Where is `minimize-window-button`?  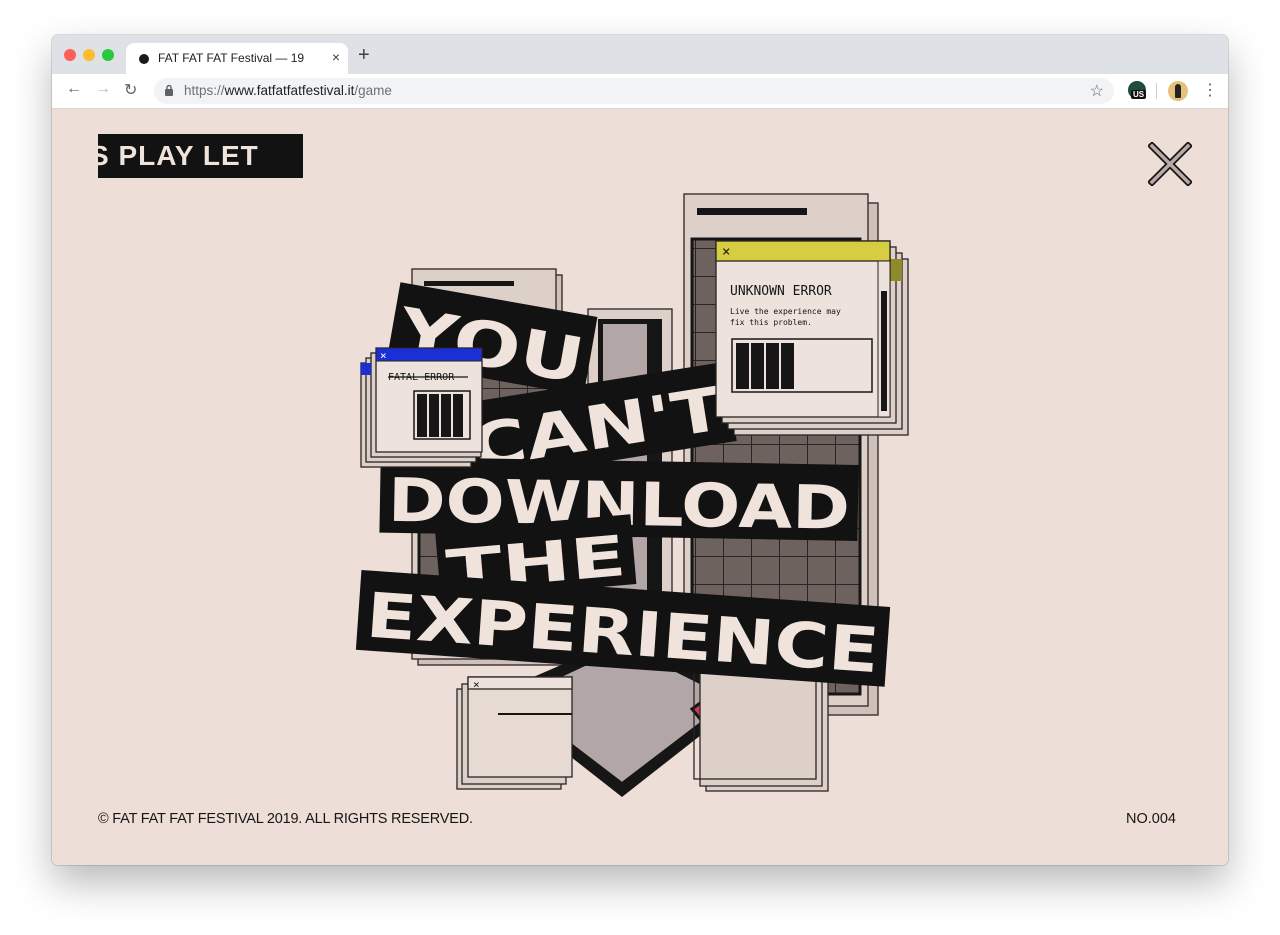
minimize-window-button is located at coordinates (89, 55).